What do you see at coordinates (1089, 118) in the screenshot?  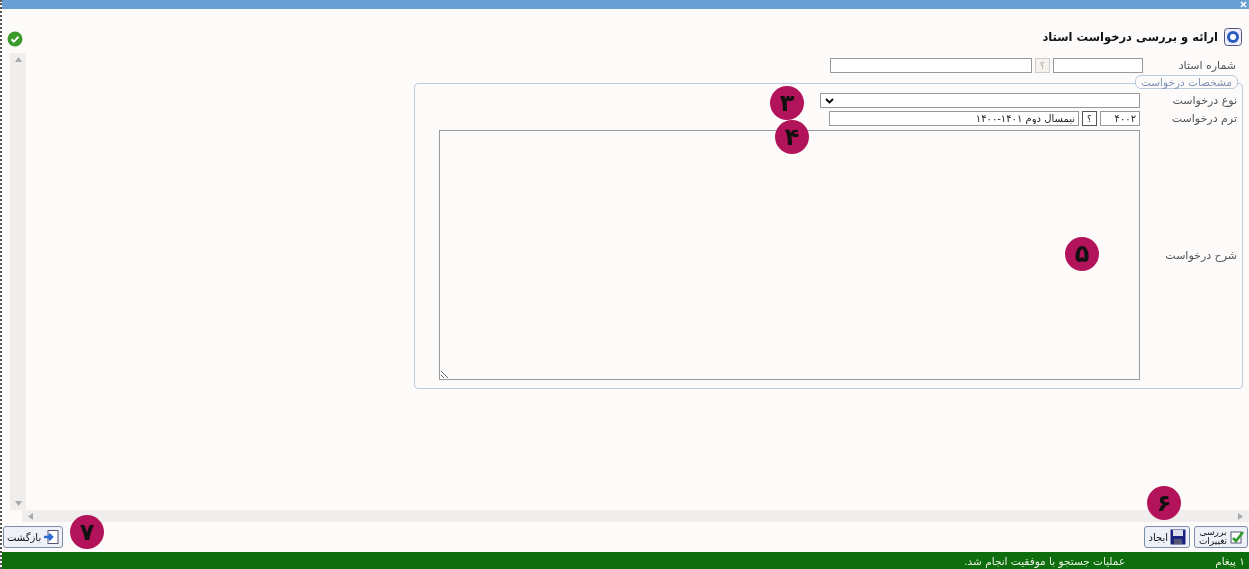 I see `lookup-button: ؟` at bounding box center [1089, 118].